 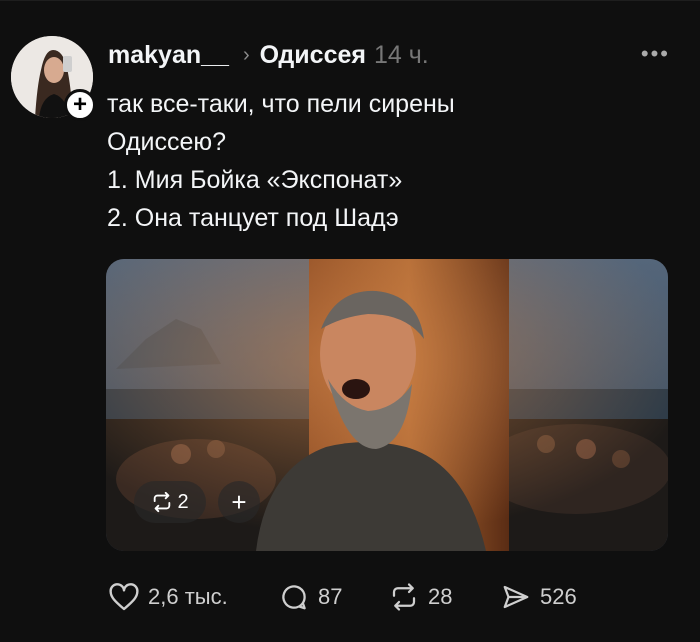 I want to click on post-text-line: 2. Она танцует под Шадэ, so click(x=253, y=218).